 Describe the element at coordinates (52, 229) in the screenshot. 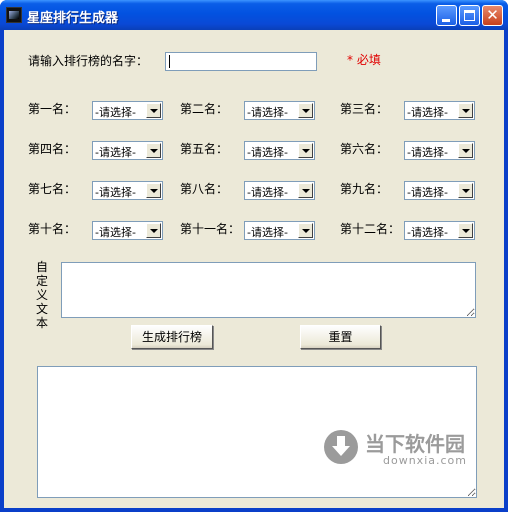

I see `rank-10-label: 第十名：` at that location.